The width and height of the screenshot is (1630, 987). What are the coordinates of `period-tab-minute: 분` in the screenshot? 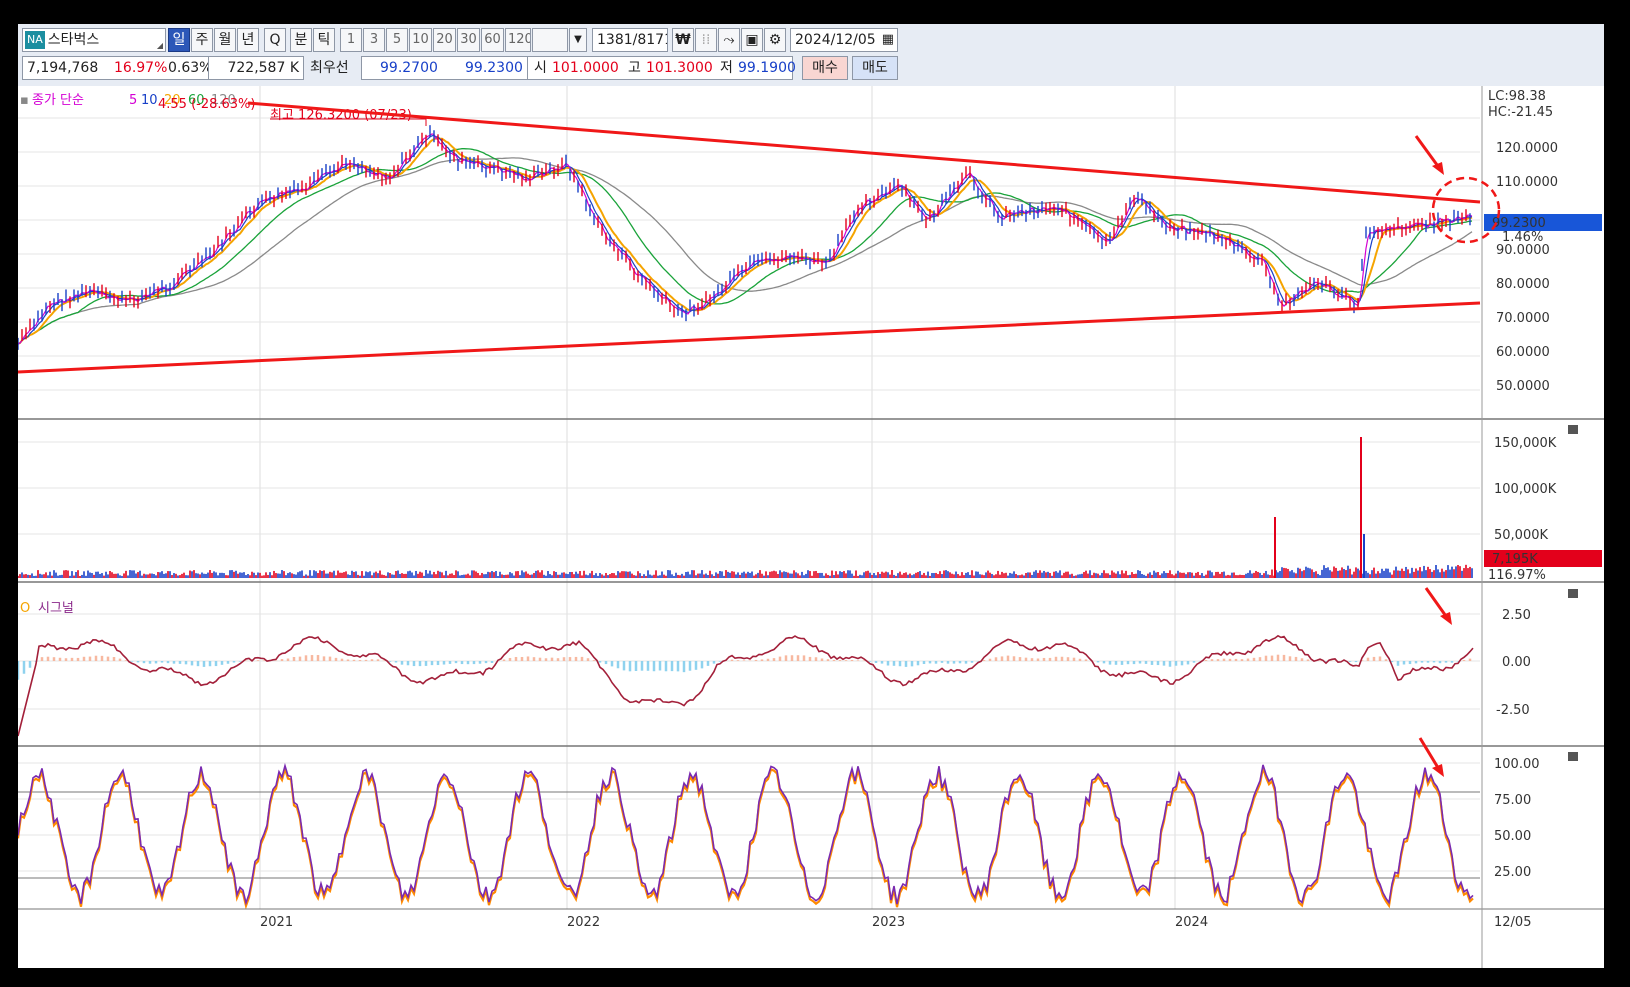 It's located at (301, 40).